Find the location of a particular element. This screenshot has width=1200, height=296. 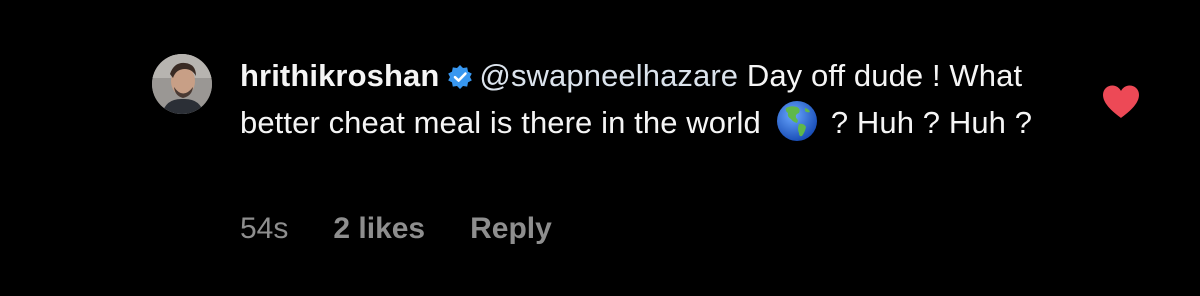

avatar is located at coordinates (182, 84).